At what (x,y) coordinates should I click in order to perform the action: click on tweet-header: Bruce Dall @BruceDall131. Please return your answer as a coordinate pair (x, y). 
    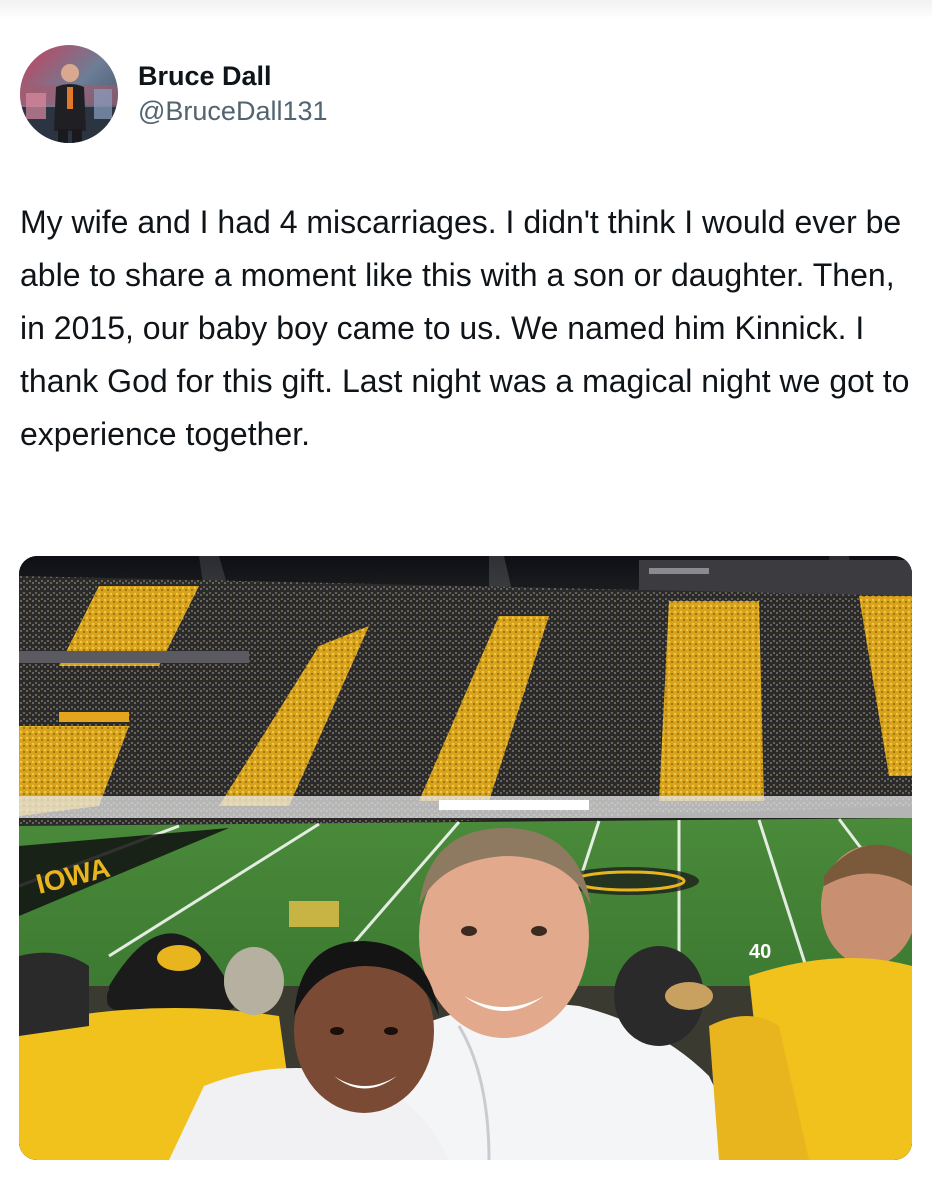
    Looking at the image, I should click on (174, 94).